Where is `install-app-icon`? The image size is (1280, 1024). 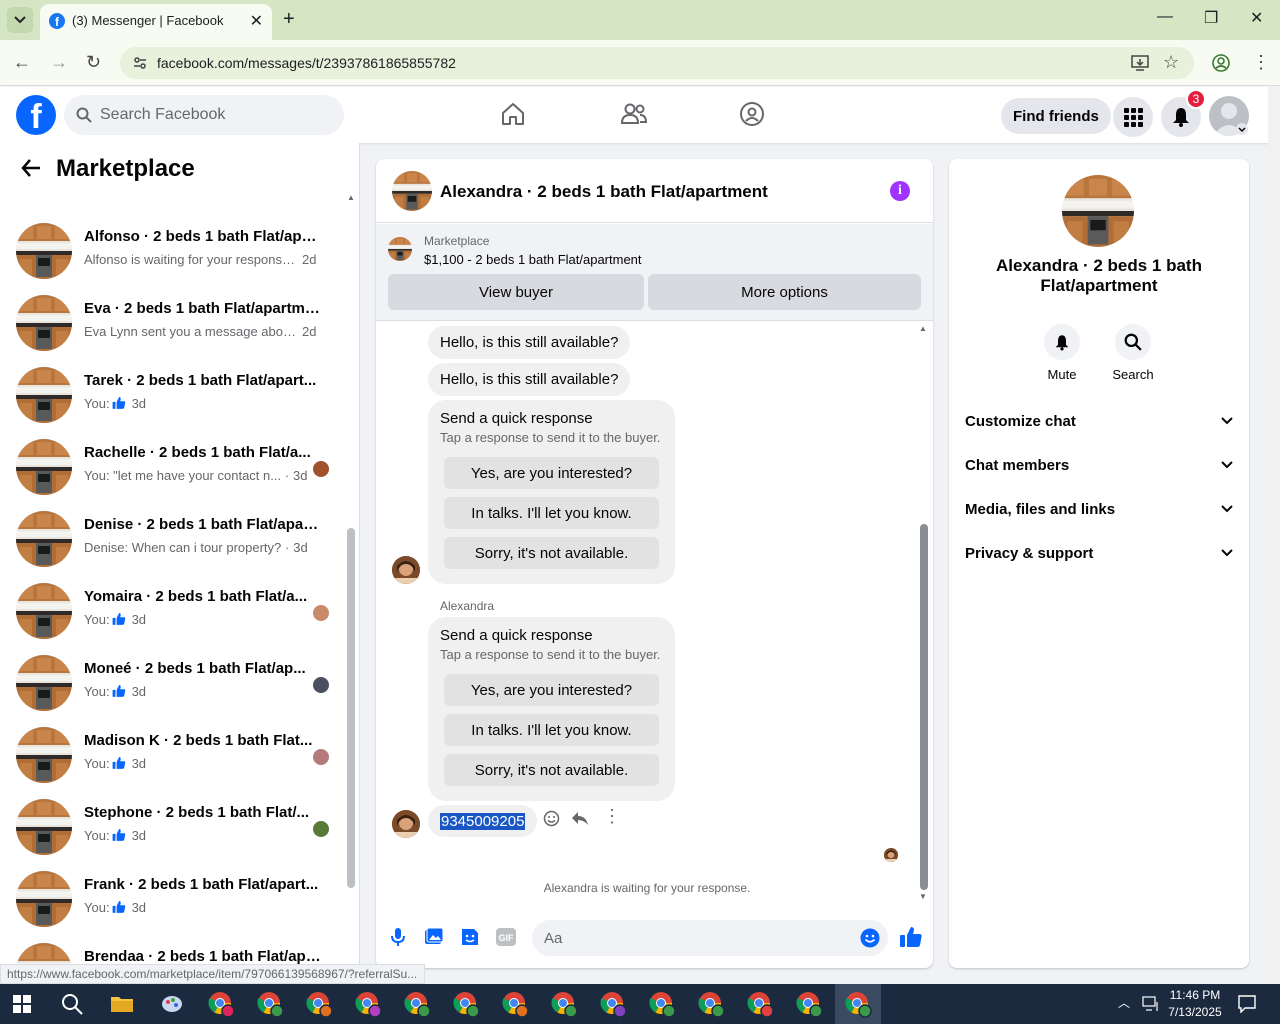
install-app-icon is located at coordinates (1140, 63).